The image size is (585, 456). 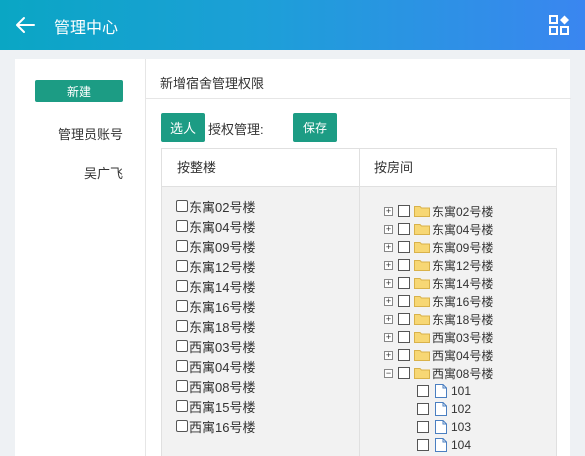 I want to click on building-checkbox-item: 东寓04号楼, so click(x=215, y=226).